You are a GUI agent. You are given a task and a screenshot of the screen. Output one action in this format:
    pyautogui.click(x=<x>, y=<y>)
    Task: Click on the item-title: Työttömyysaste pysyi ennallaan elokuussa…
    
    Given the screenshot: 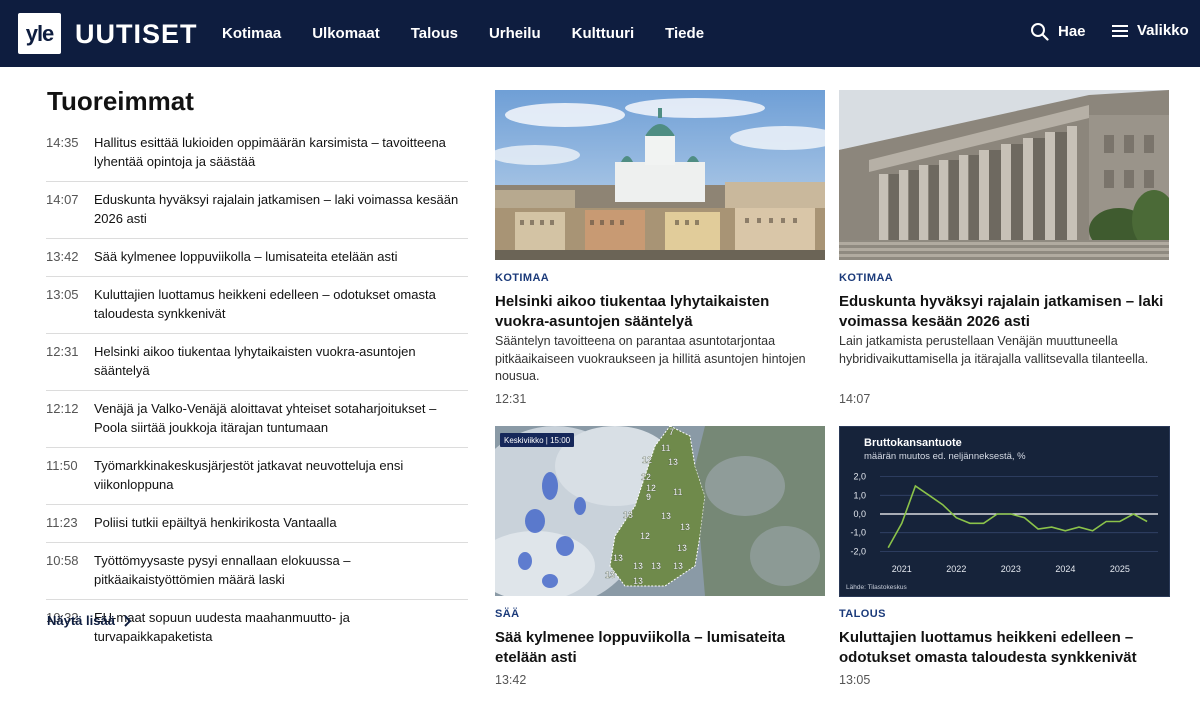 What is the action you would take?
    pyautogui.click(x=222, y=570)
    